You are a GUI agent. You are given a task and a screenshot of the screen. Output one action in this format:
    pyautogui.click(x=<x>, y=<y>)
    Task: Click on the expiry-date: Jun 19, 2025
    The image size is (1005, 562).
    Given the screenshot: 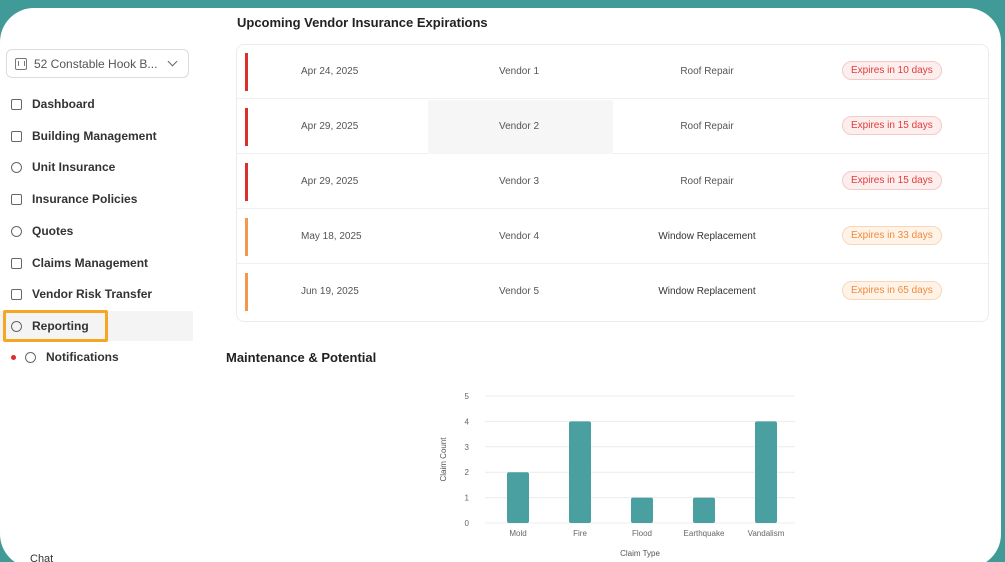 What is the action you would take?
    pyautogui.click(x=330, y=291)
    